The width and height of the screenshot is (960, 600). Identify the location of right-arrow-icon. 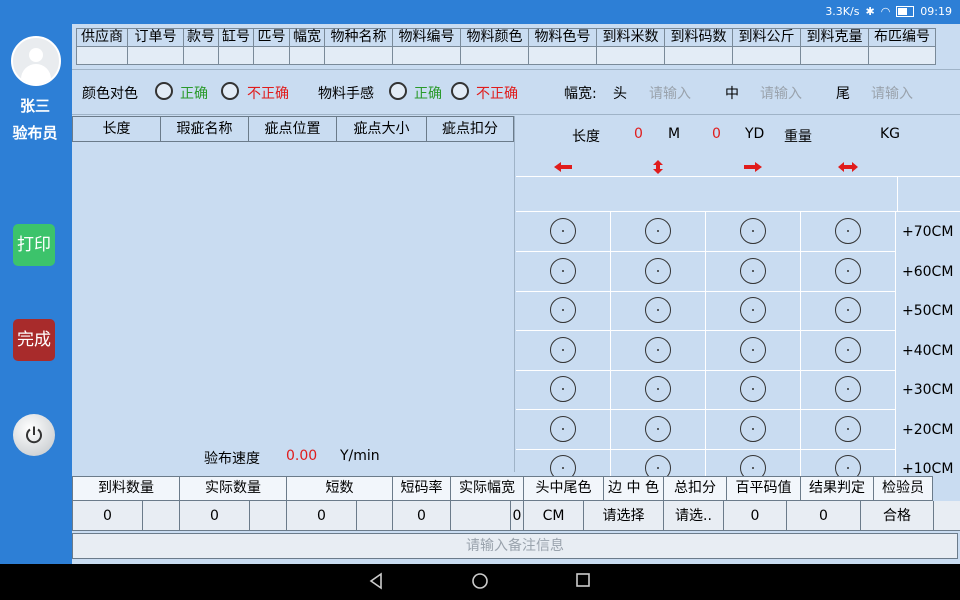
(753, 167).